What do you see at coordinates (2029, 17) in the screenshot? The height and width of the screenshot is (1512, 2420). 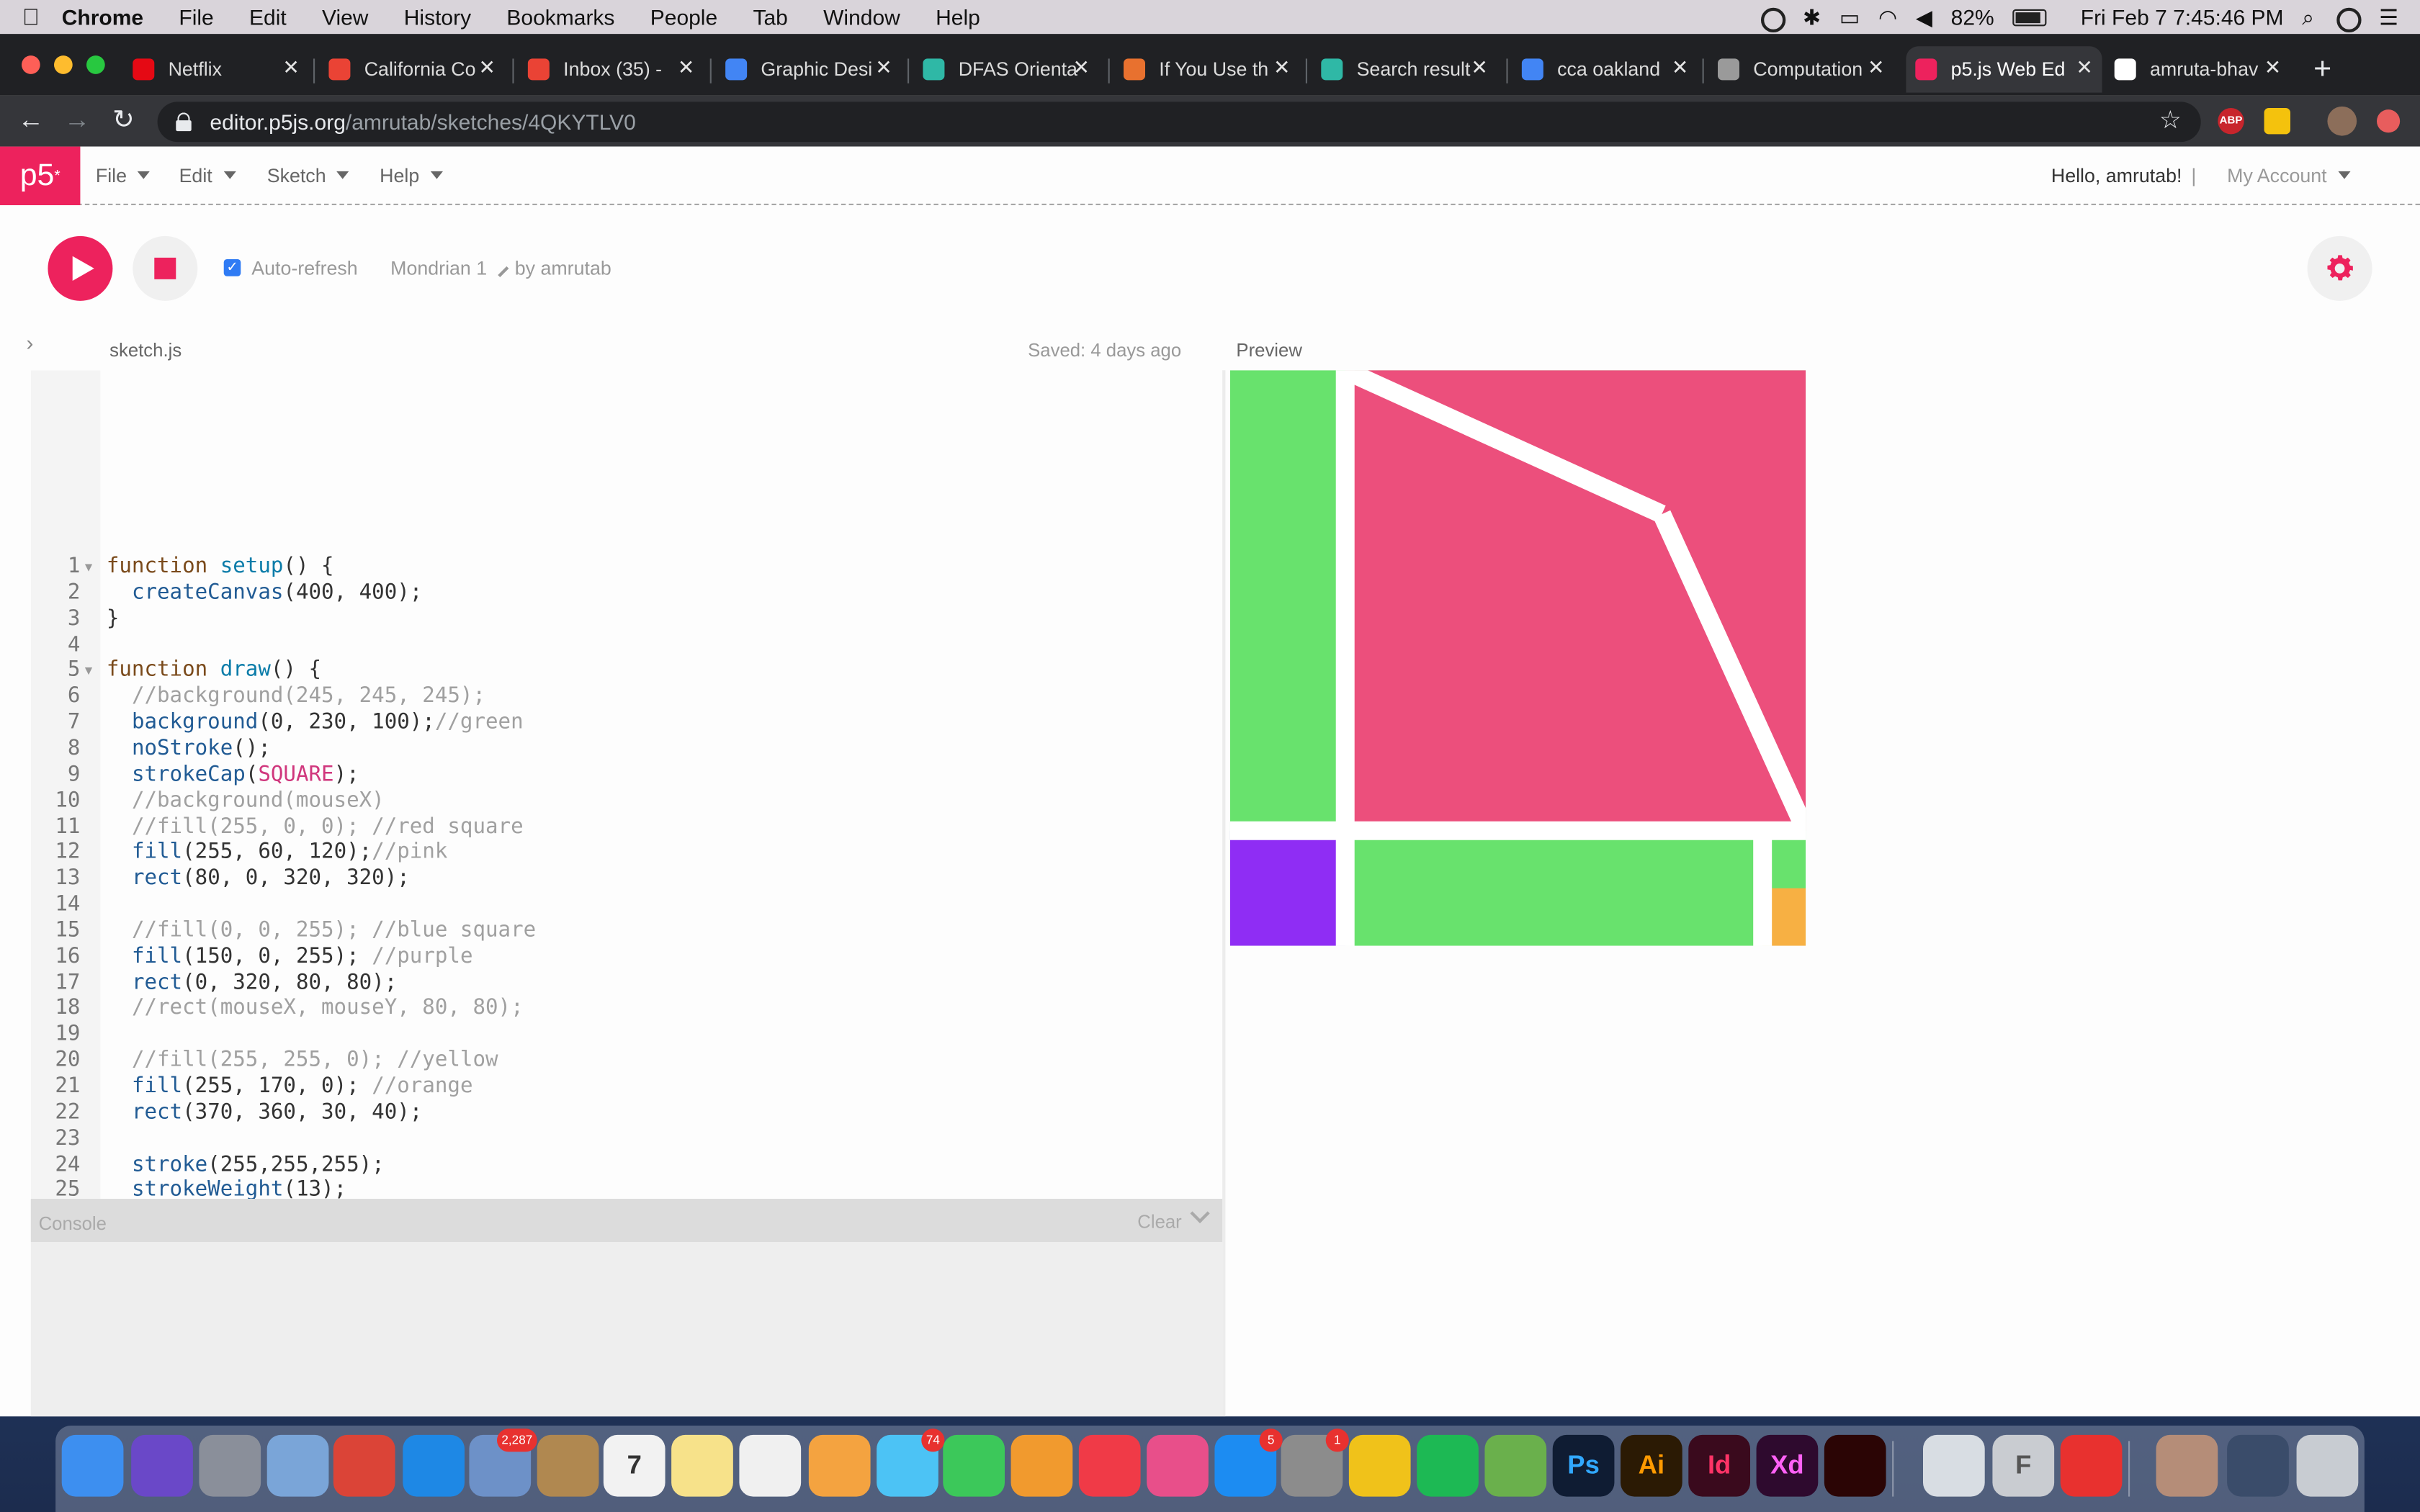 I see `battery-icon` at bounding box center [2029, 17].